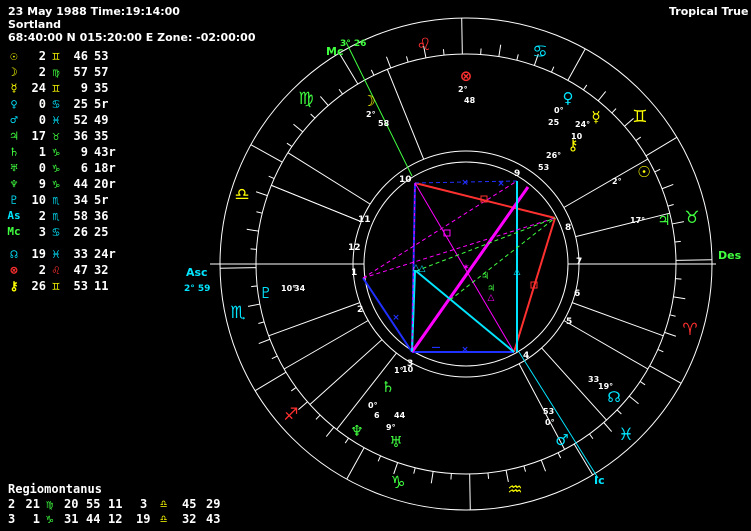  What do you see at coordinates (371, 114) in the screenshot?
I see `moon-degree: 2°` at bounding box center [371, 114].